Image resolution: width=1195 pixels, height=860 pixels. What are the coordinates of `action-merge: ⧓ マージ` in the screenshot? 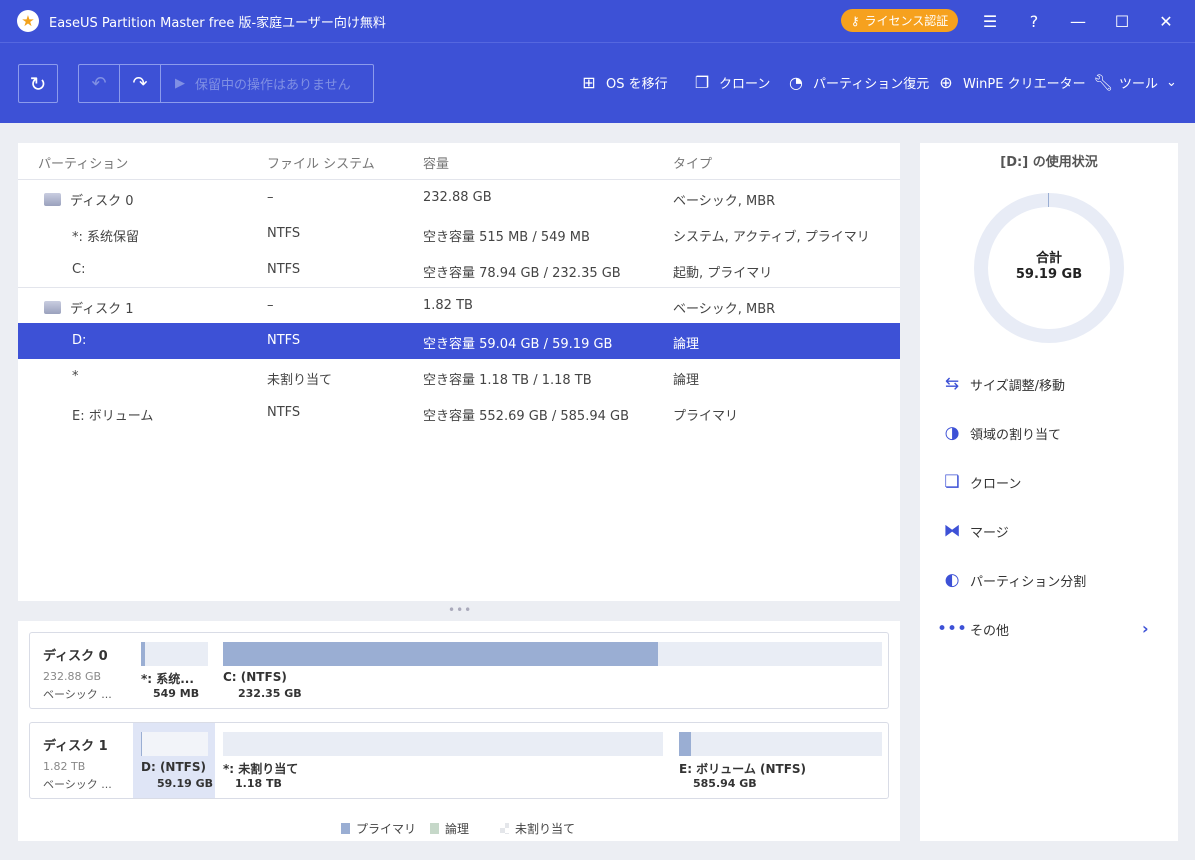 It's located at (975, 531).